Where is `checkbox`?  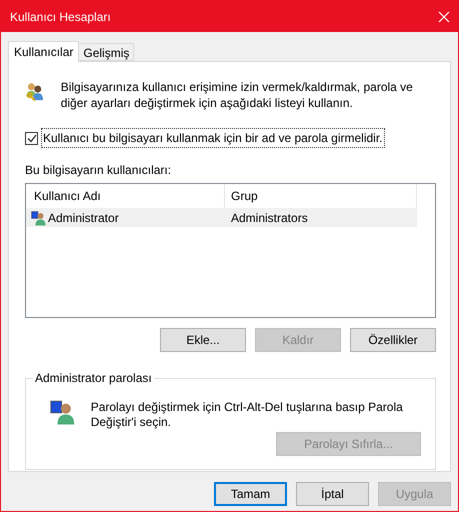
checkbox is located at coordinates (31, 138).